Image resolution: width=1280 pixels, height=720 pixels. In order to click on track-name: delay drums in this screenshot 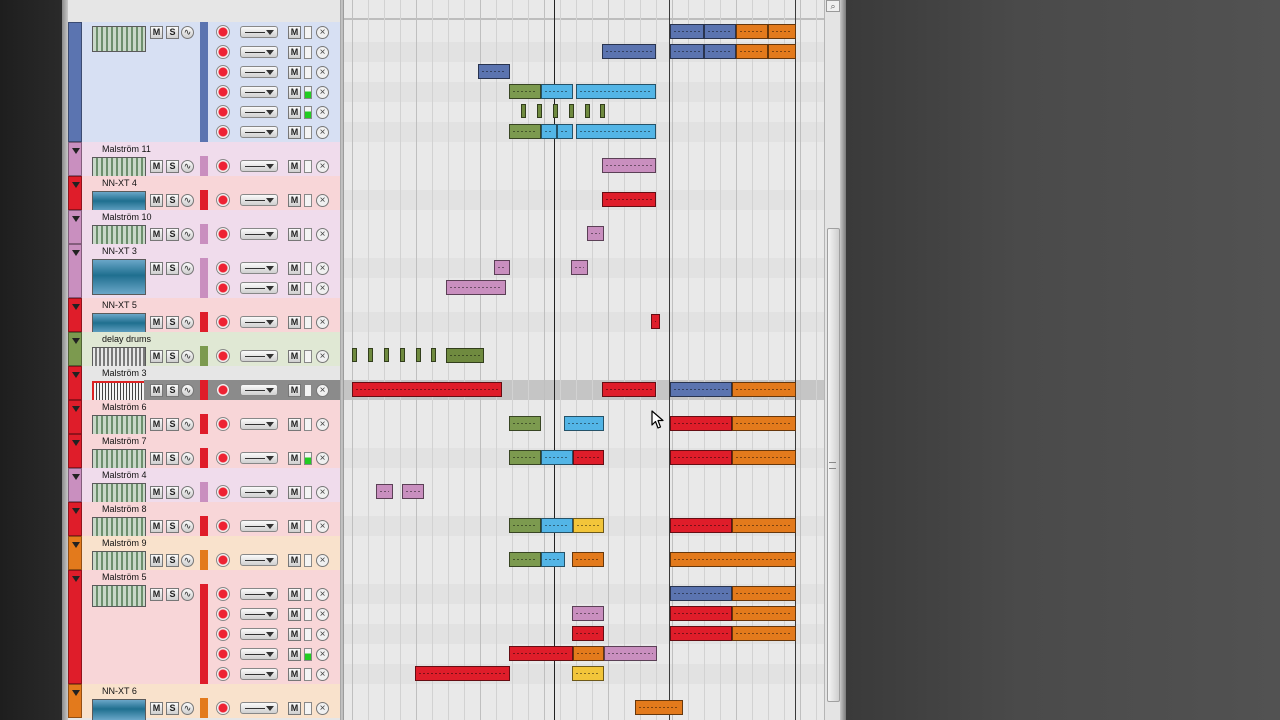, I will do `click(126, 339)`.